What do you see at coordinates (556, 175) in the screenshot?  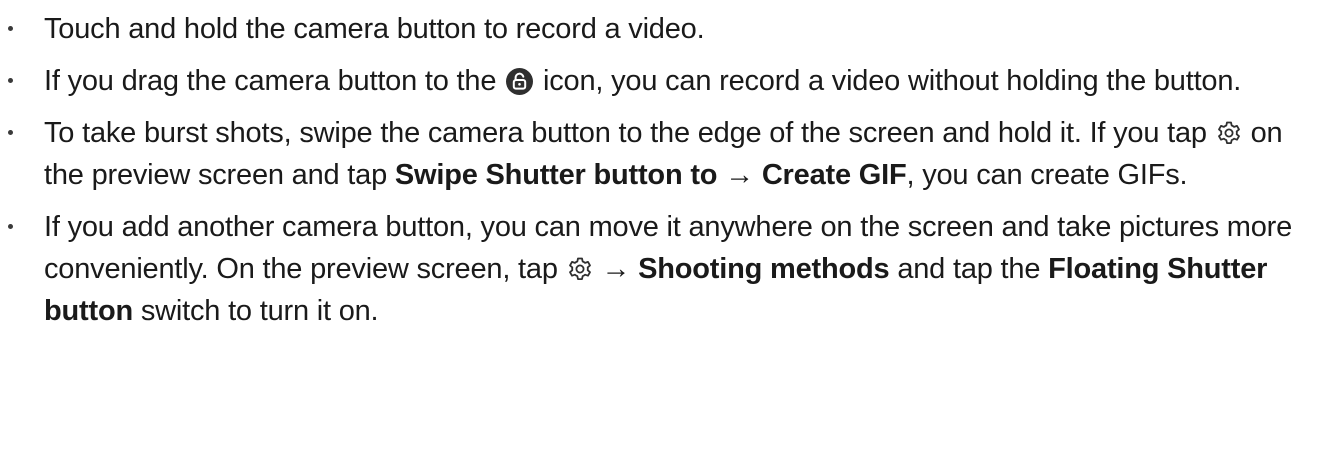 I see `bold-term: Swipe Shutter button to` at bounding box center [556, 175].